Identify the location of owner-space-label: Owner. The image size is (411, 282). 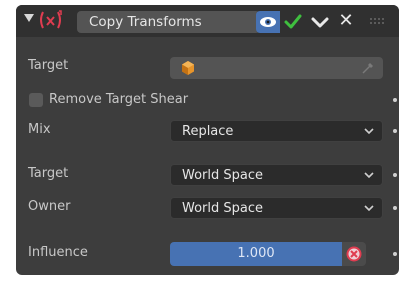
(49, 206).